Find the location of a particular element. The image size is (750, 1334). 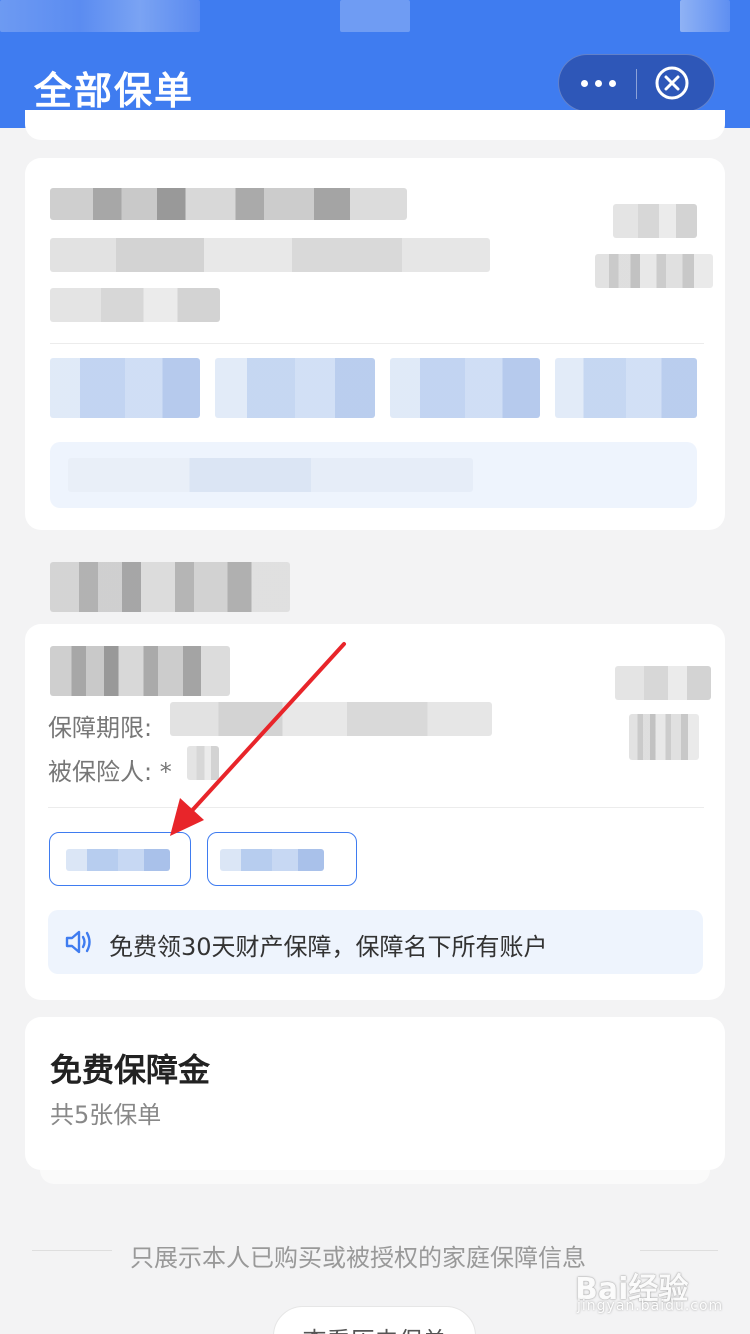

capsule-divider is located at coordinates (636, 84).